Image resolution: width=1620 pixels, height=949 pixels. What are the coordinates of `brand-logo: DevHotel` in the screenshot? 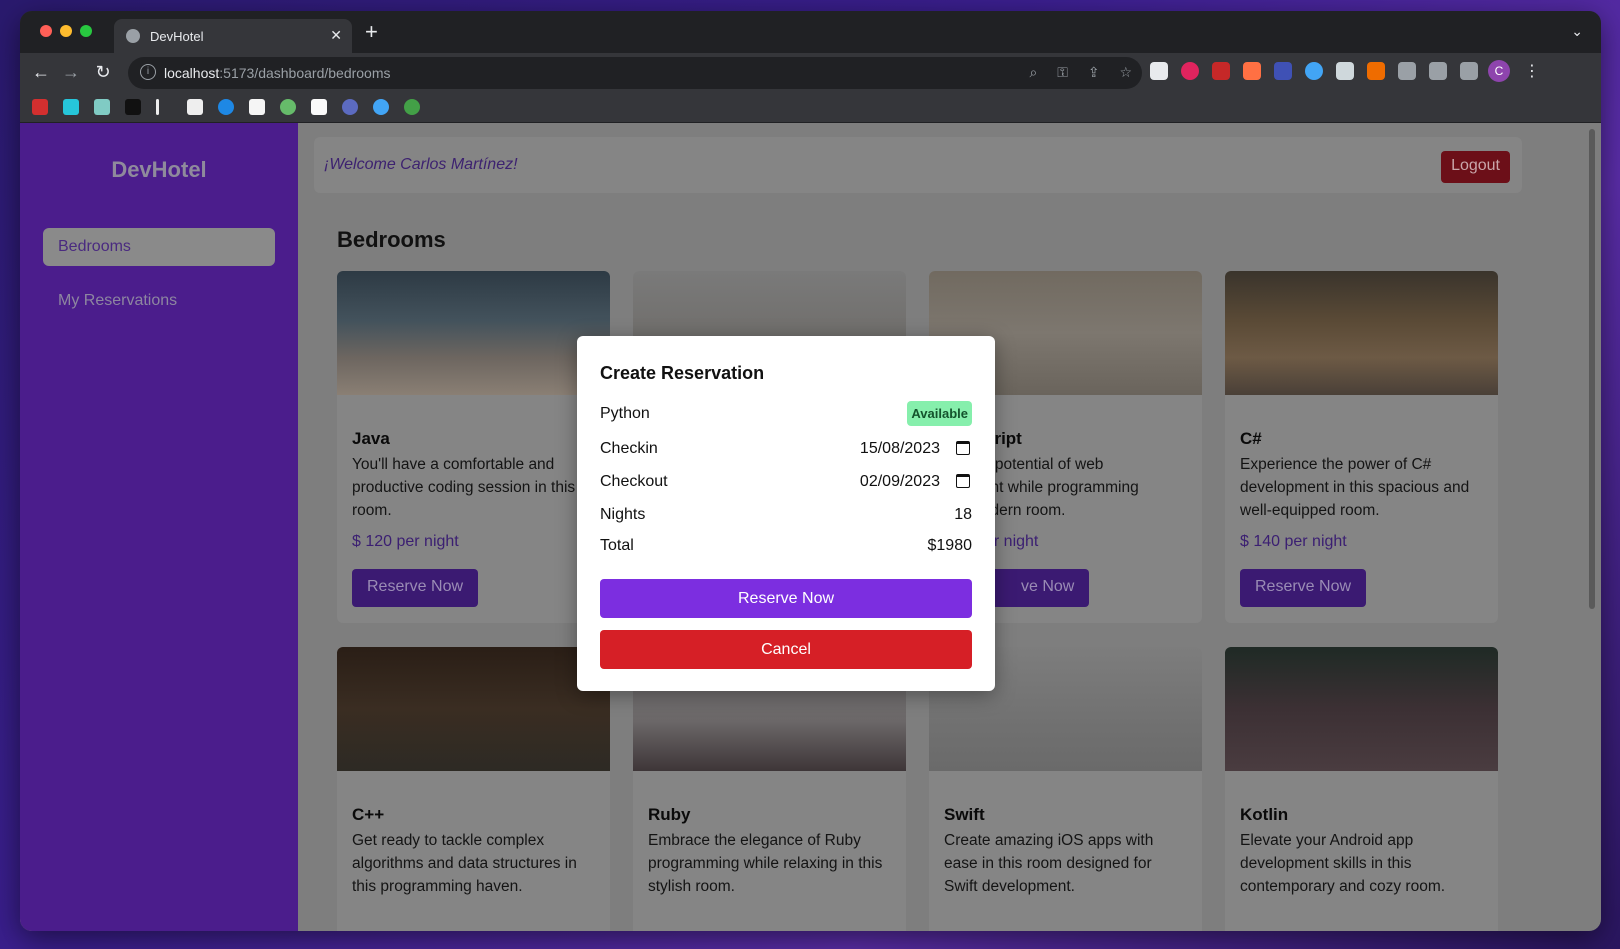 It's located at (159, 169).